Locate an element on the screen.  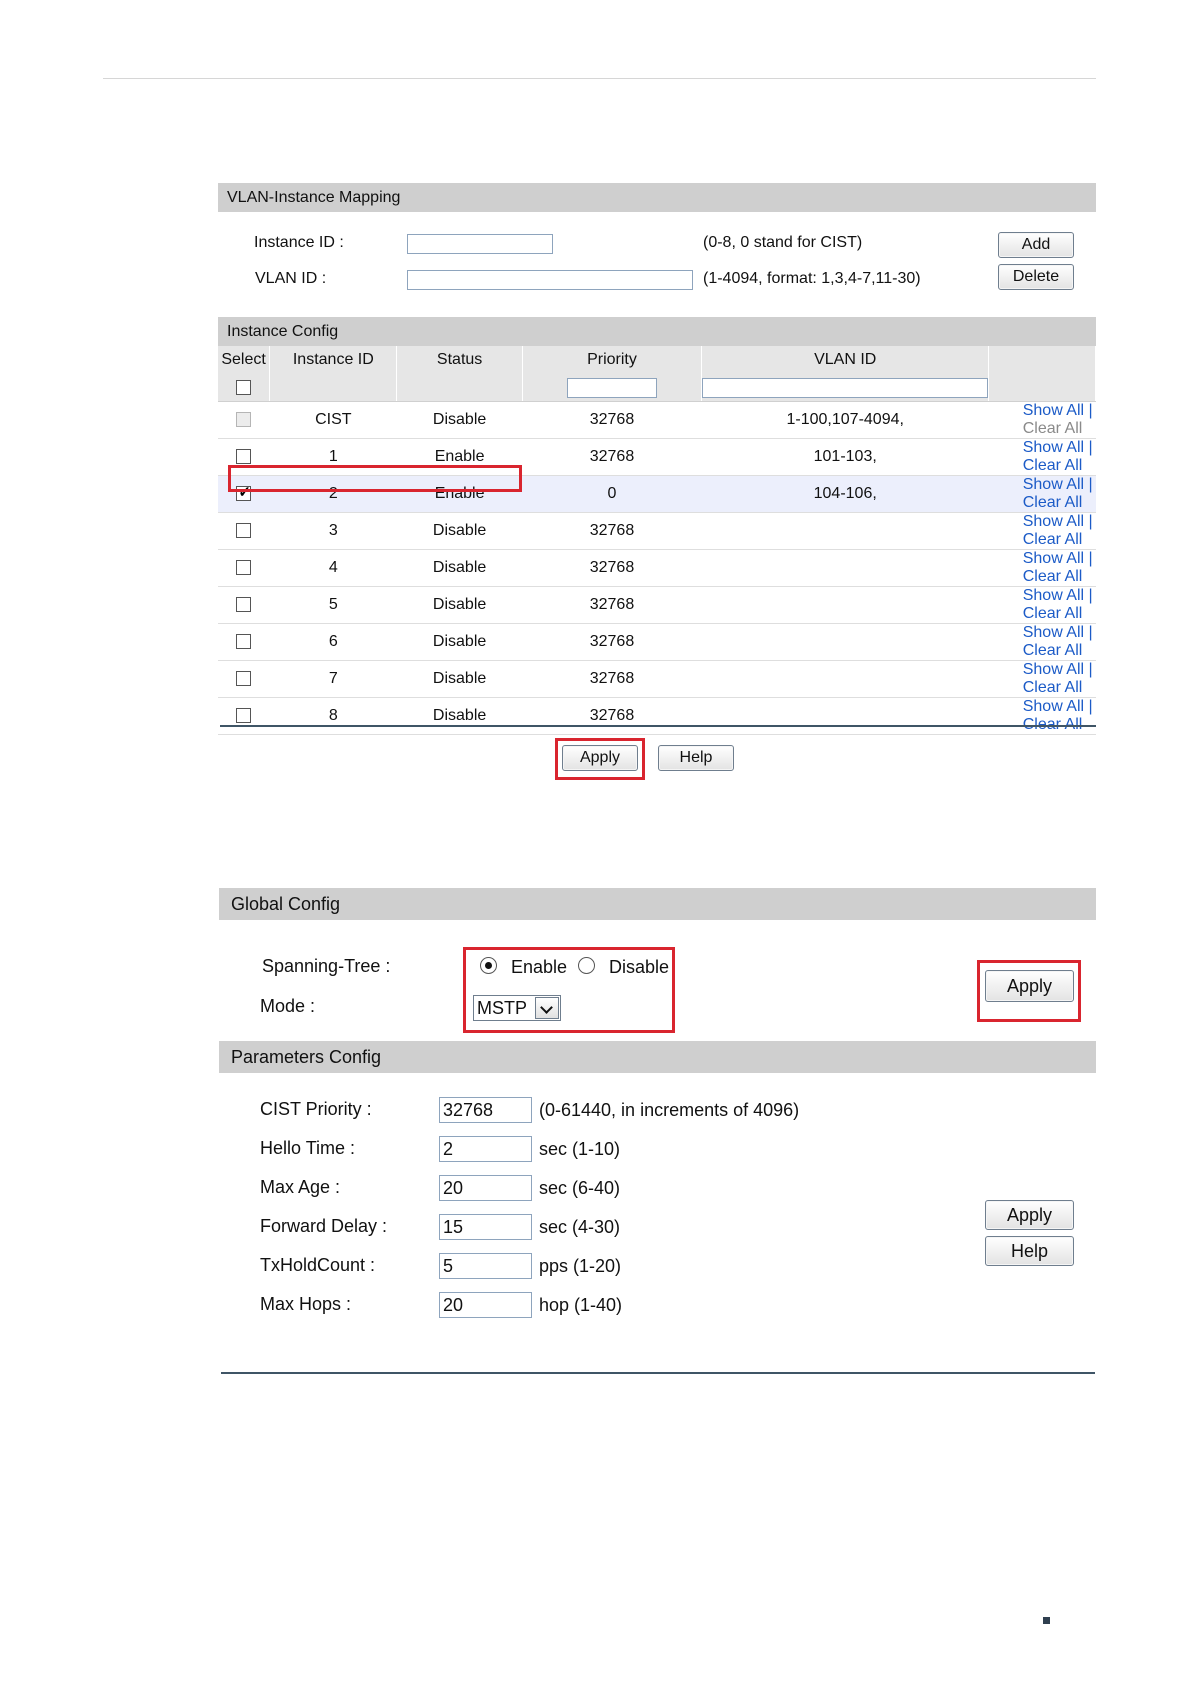
parameters-config-header: Parameters Config is located at coordinates (657, 1057).